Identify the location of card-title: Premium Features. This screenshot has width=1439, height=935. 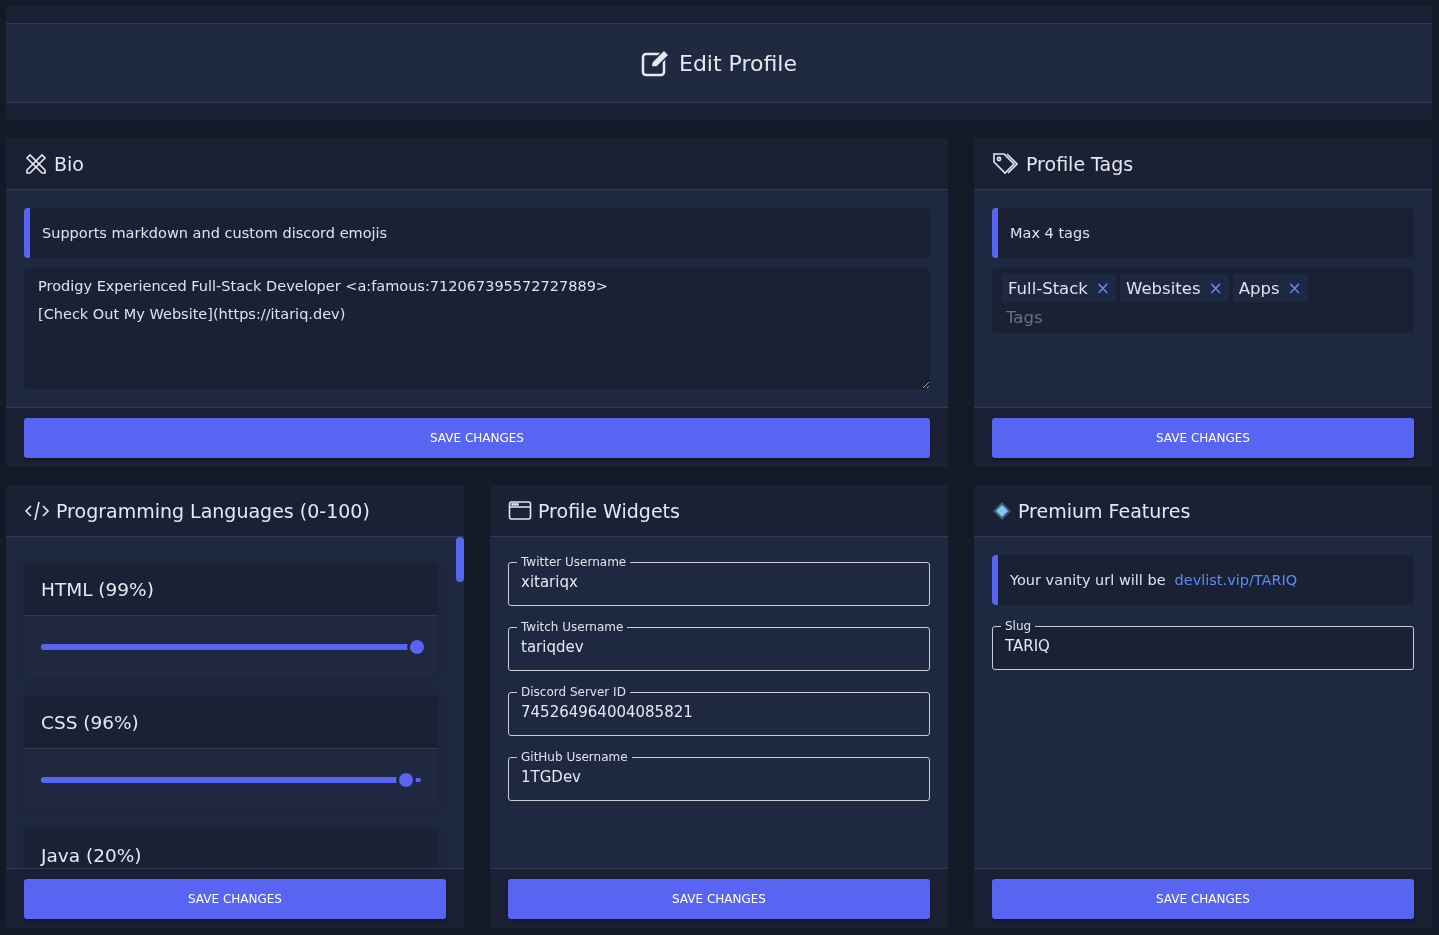
(1104, 510).